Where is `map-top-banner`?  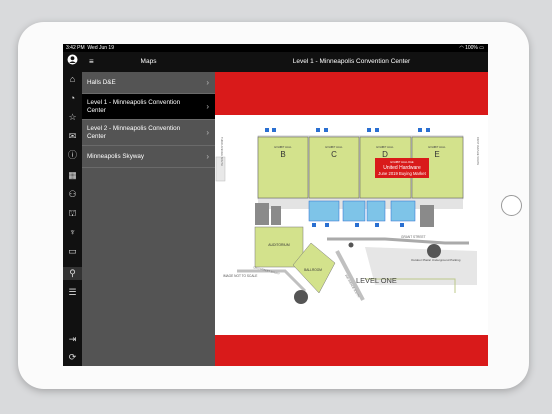 map-top-banner is located at coordinates (351, 93).